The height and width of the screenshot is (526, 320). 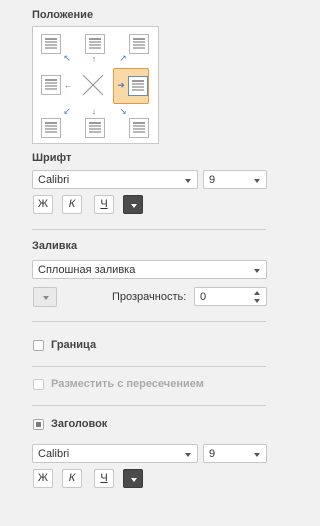 I want to click on position-bottom, so click(x=95, y=128).